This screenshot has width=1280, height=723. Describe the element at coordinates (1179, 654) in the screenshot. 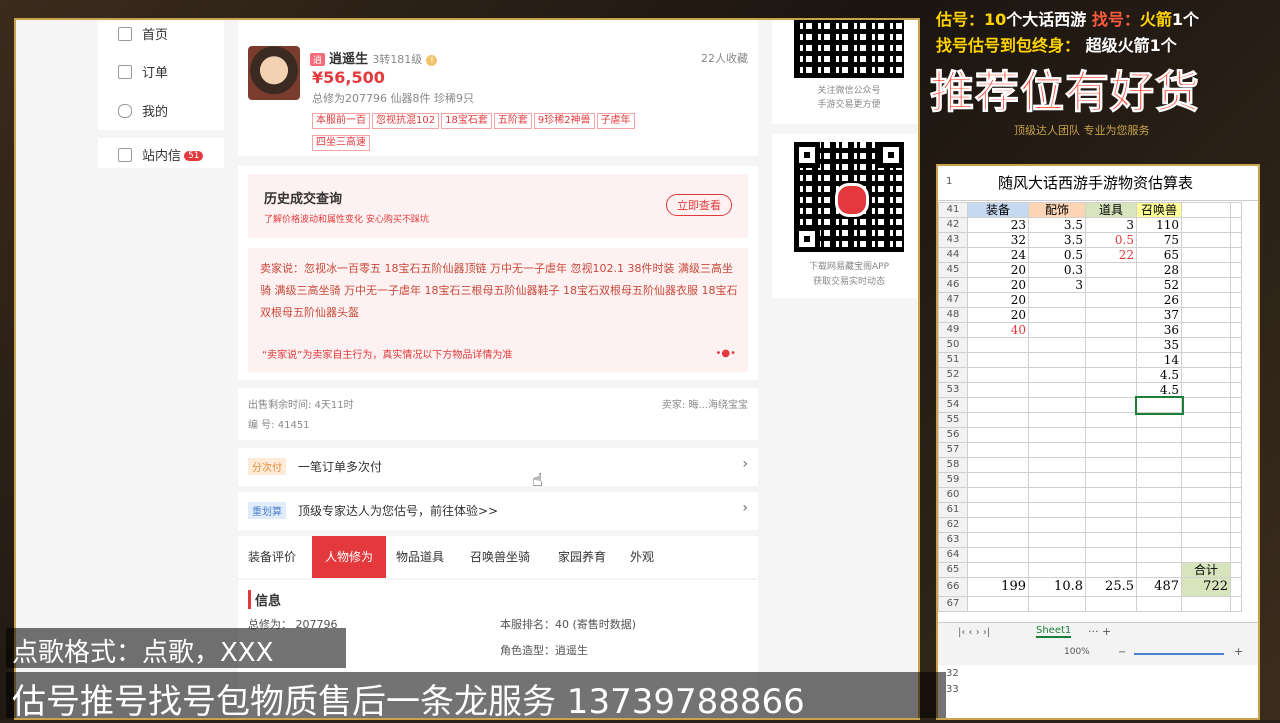

I see `zoom-slider` at that location.